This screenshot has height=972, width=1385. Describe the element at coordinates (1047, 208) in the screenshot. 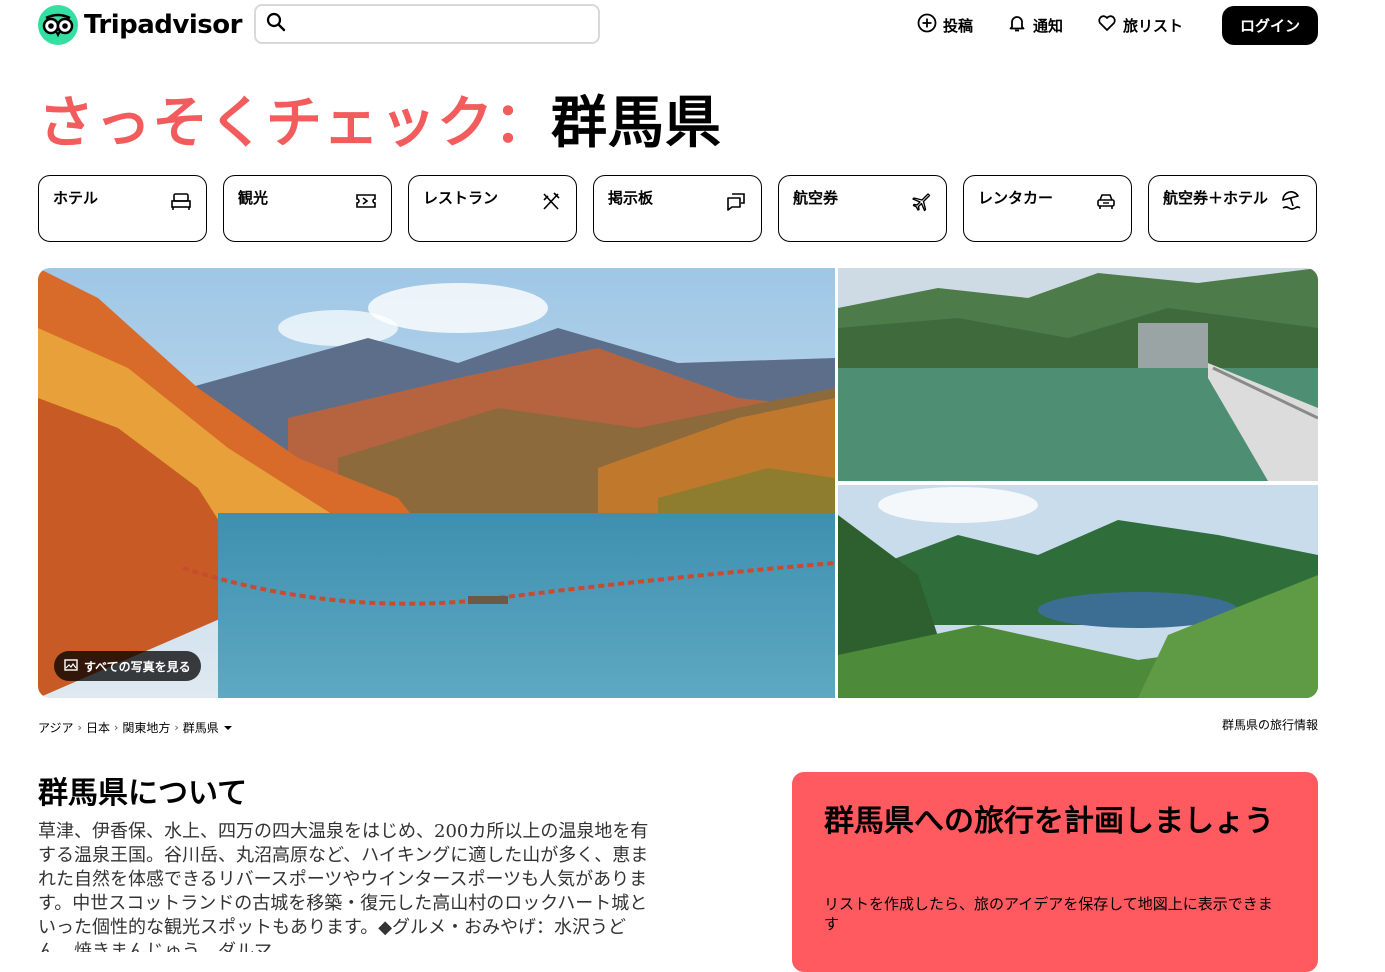

I see `category-rental-cars: レンタカー` at that location.